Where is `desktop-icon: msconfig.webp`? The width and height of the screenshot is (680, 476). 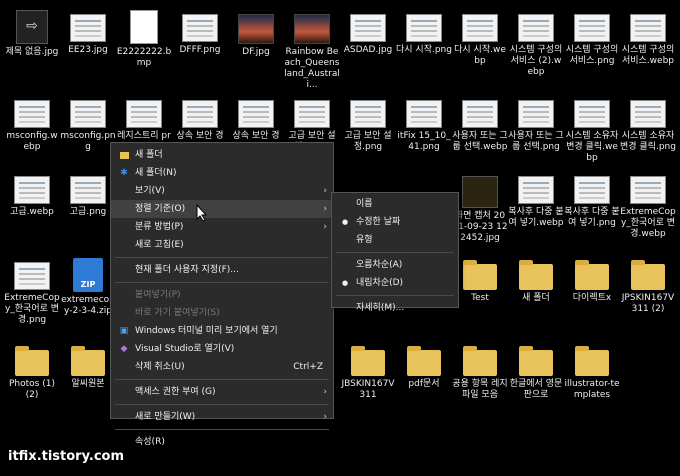 desktop-icon: msconfig.webp is located at coordinates (32, 124).